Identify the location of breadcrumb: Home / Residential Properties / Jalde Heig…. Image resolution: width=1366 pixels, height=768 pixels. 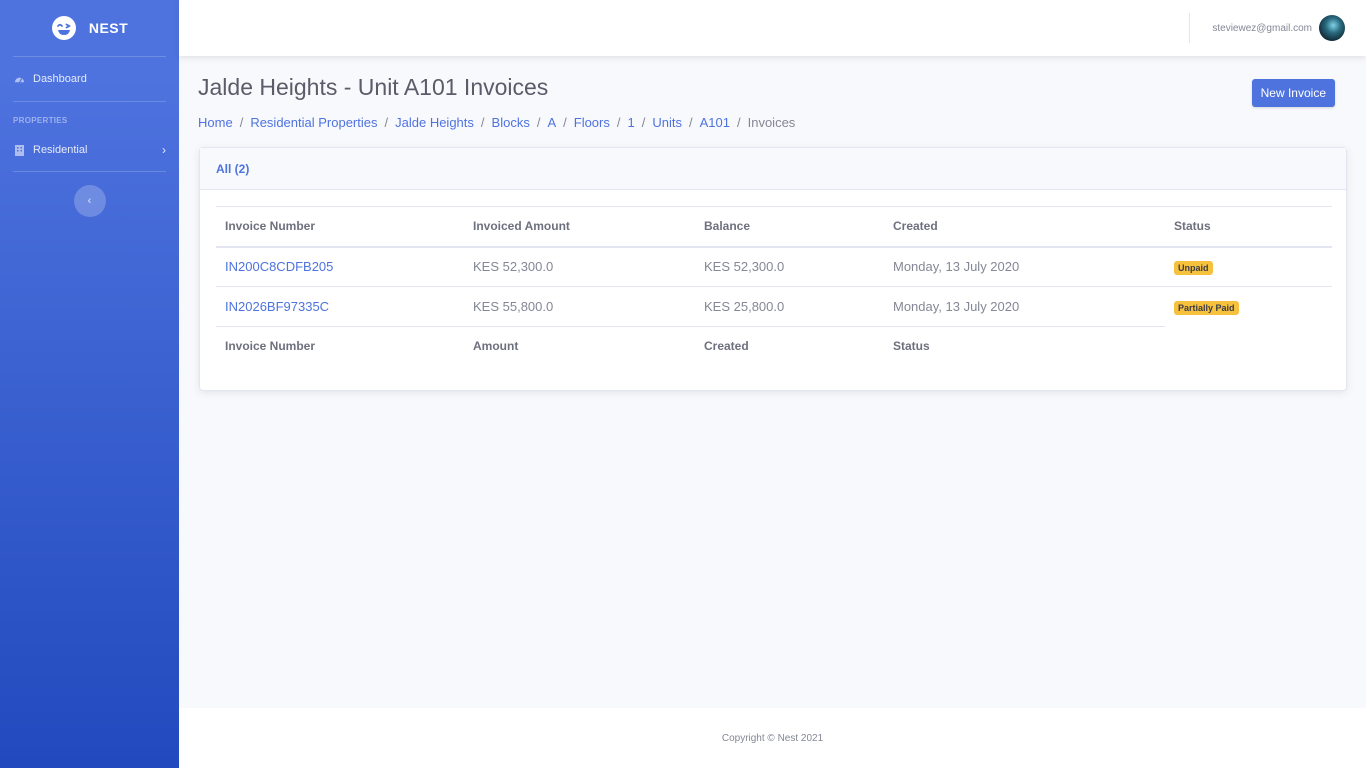
(496, 122).